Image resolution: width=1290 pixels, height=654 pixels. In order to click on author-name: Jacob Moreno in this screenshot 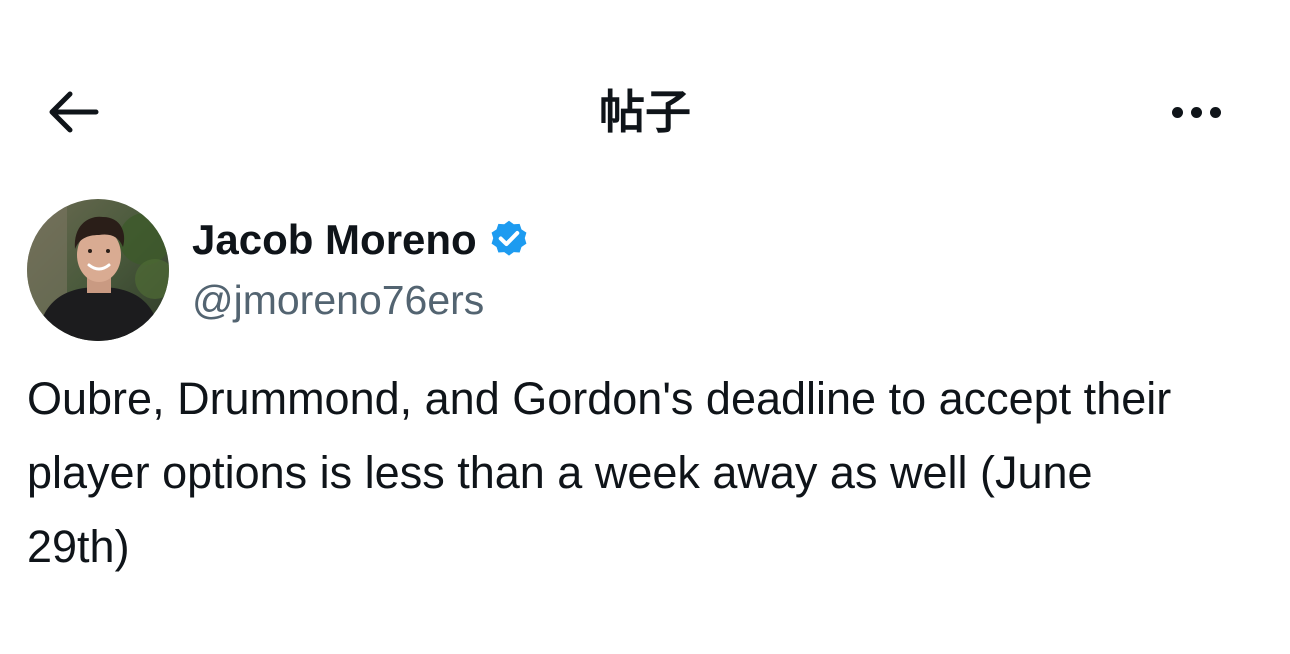, I will do `click(361, 240)`.